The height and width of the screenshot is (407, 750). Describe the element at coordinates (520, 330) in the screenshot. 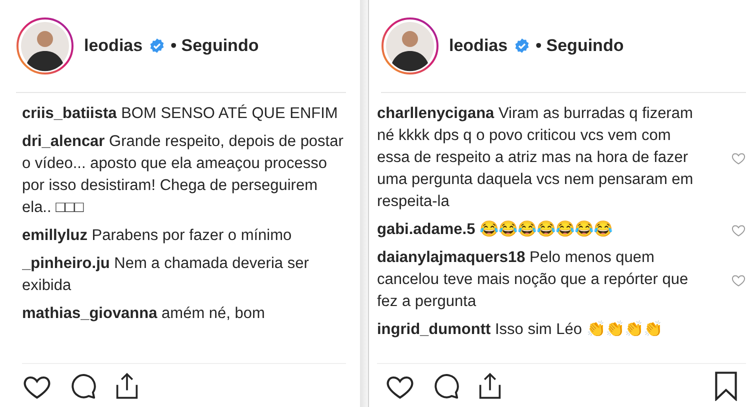

I see `comment-text: ingrid_dumontt Isso sim Léo 👏👏👏👏` at that location.